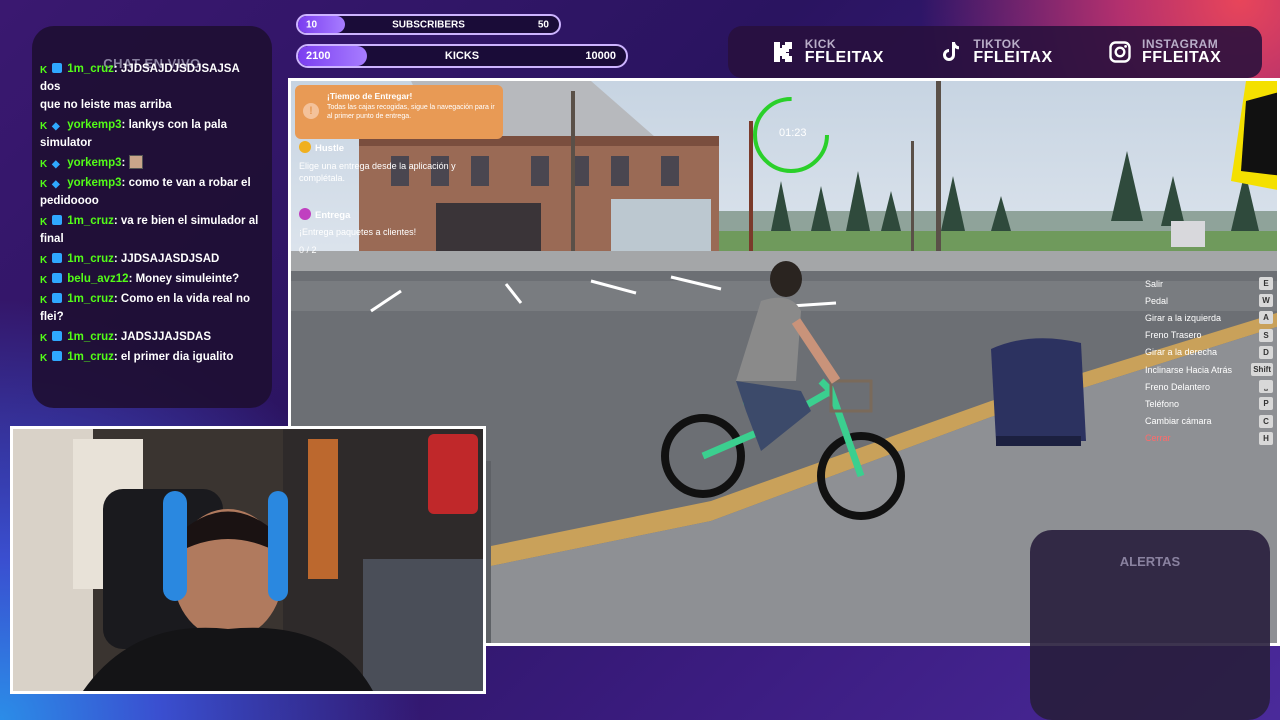  Describe the element at coordinates (358, 232) in the screenshot. I see `mission-desc: ¡Entrega paquetes a clientes!` at that location.